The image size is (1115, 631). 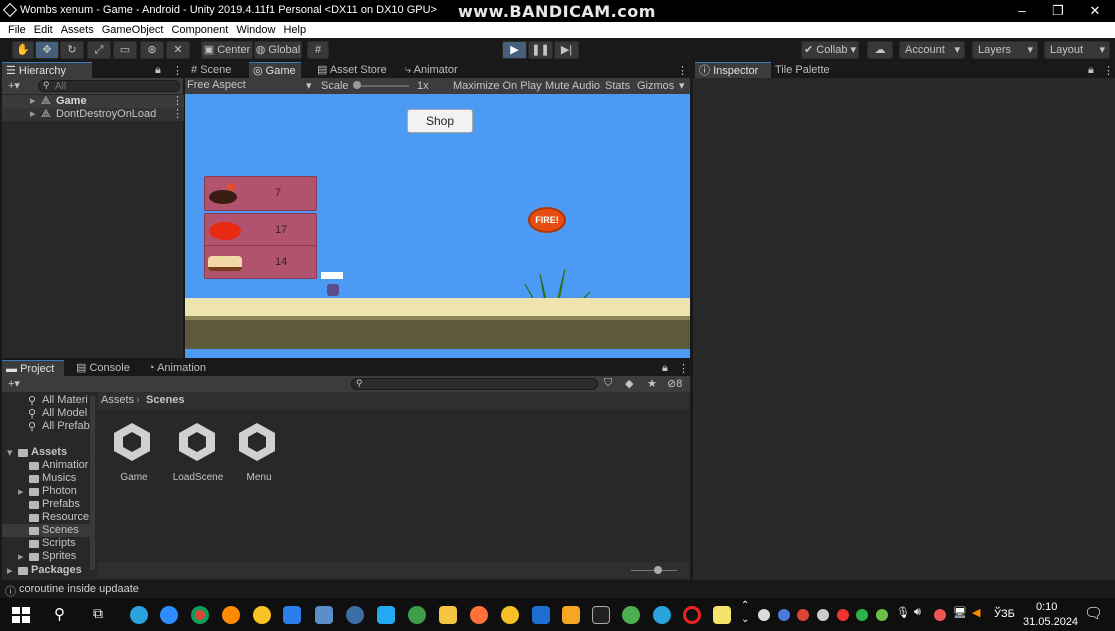 What do you see at coordinates (79, 589) in the screenshot?
I see `status-message: coroutine inside updaate` at bounding box center [79, 589].